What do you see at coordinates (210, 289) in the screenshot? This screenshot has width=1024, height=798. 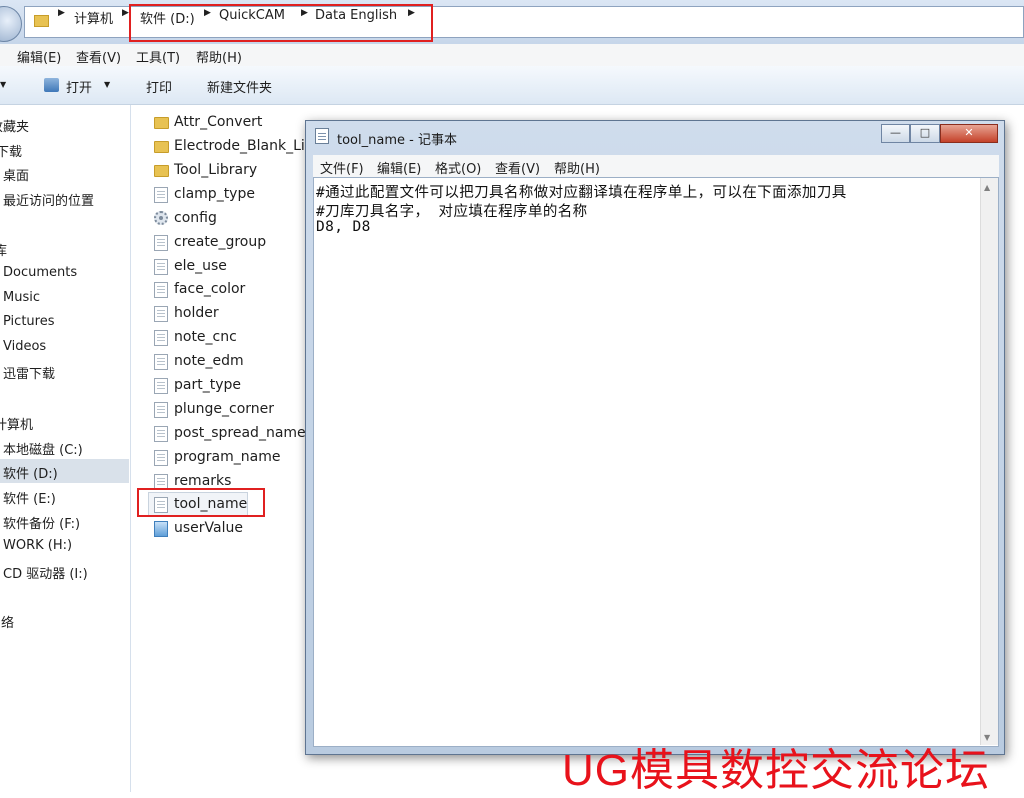 I see `file-name: face_color` at bounding box center [210, 289].